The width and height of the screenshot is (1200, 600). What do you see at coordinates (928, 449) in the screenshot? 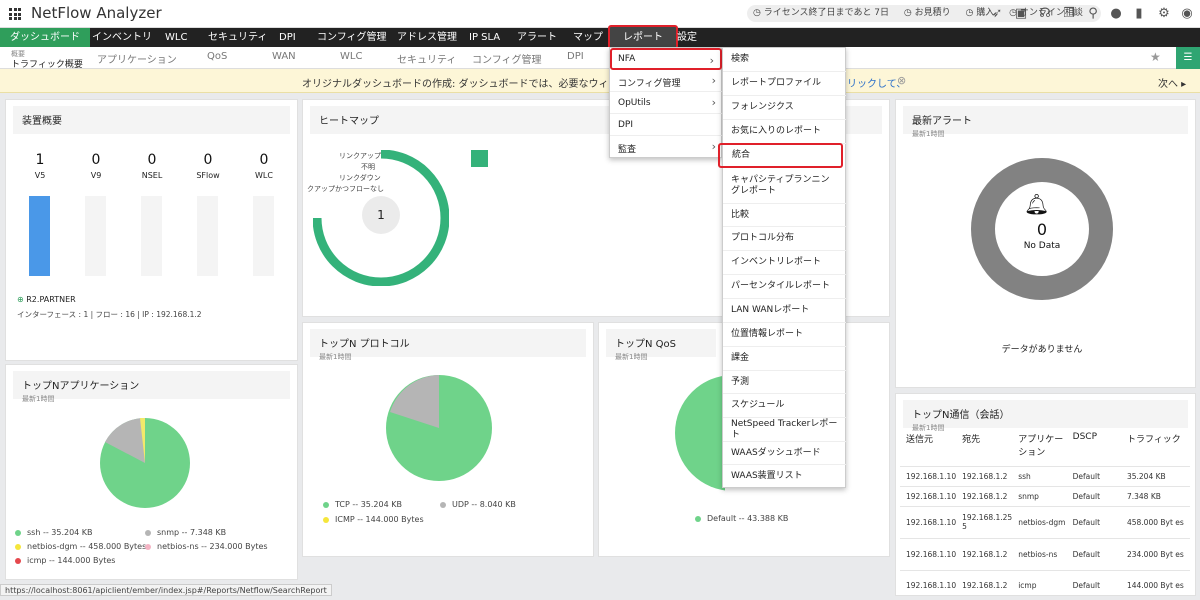
I see `col-source: 送信元` at bounding box center [928, 449].